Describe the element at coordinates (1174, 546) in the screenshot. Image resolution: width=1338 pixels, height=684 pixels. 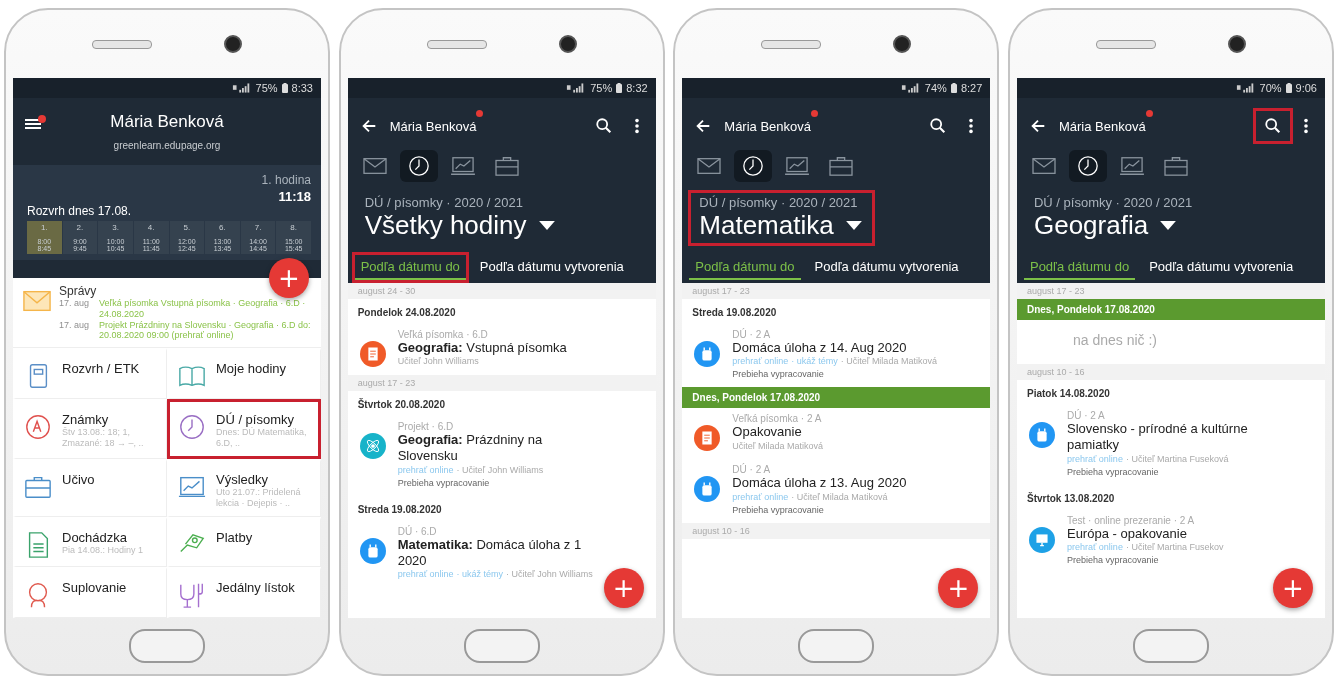
I see `teacher-name: · Učiteľ Martina Fusekov` at that location.